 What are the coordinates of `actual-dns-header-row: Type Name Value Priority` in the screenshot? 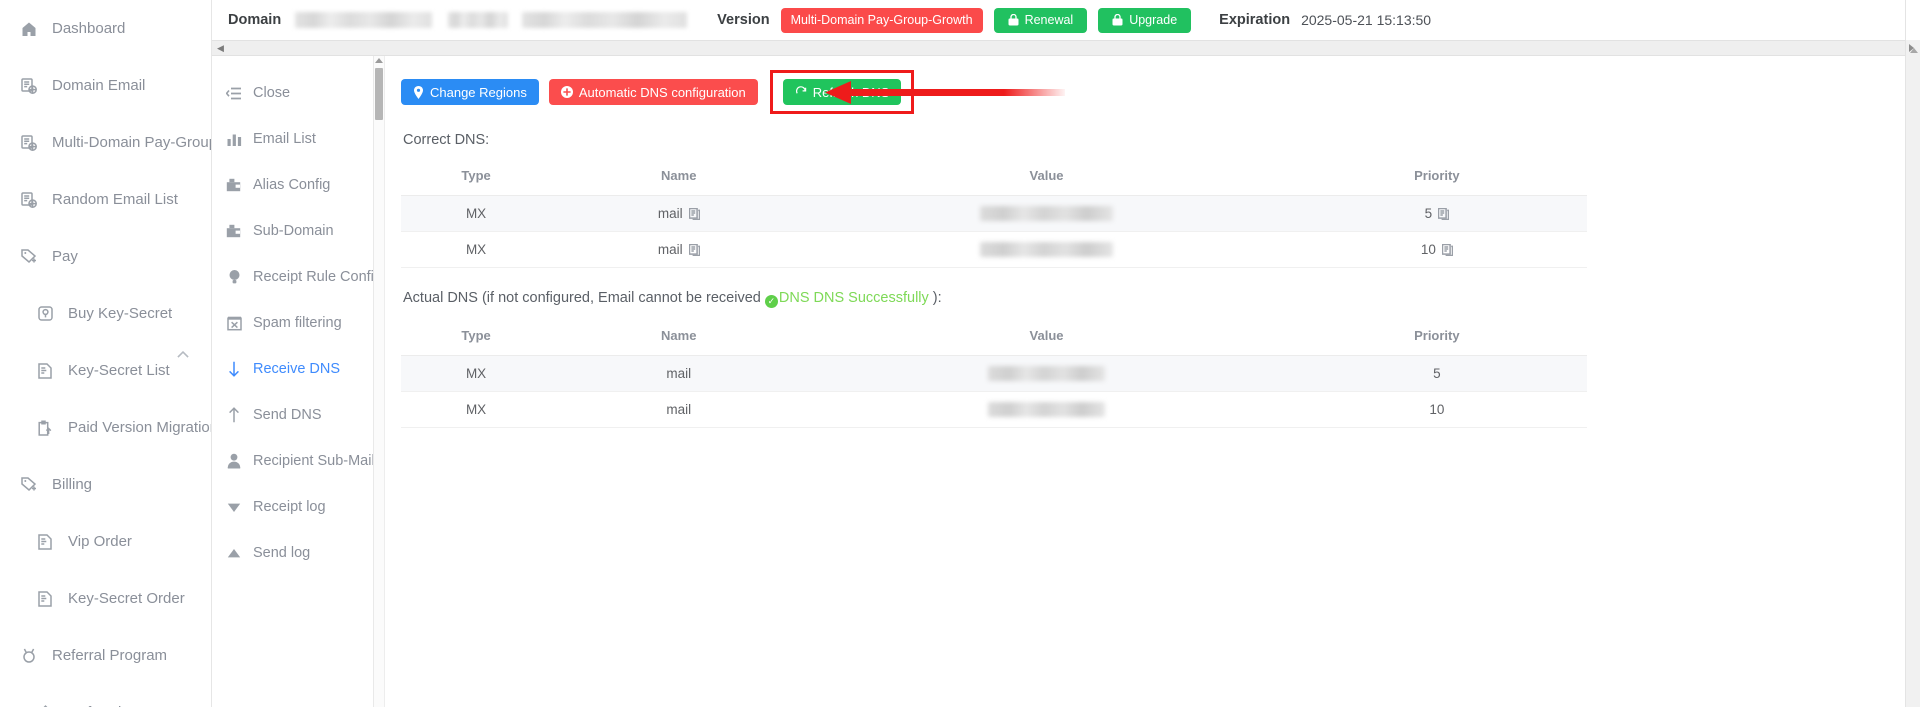 It's located at (994, 337).